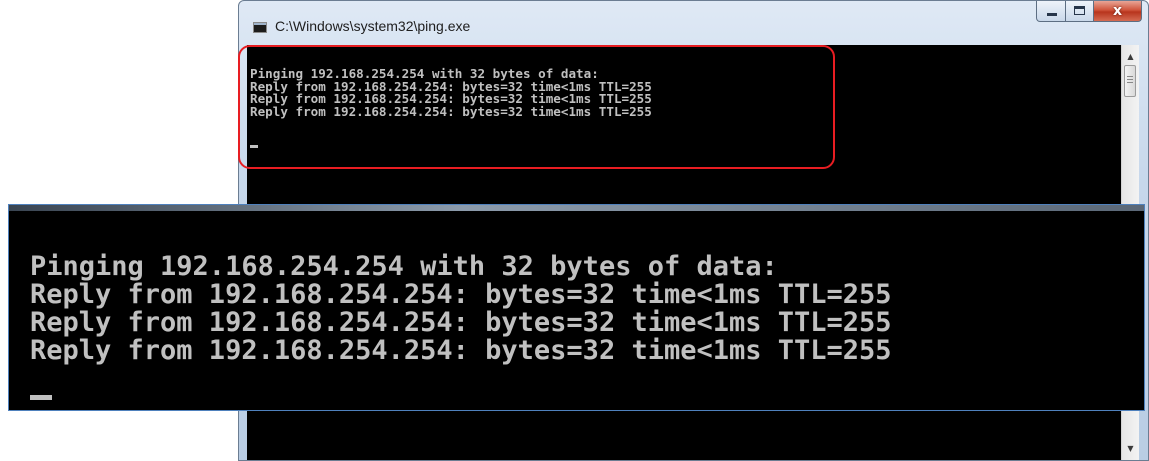 This screenshot has height=461, width=1149. I want to click on minimize-icon, so click(1052, 14).